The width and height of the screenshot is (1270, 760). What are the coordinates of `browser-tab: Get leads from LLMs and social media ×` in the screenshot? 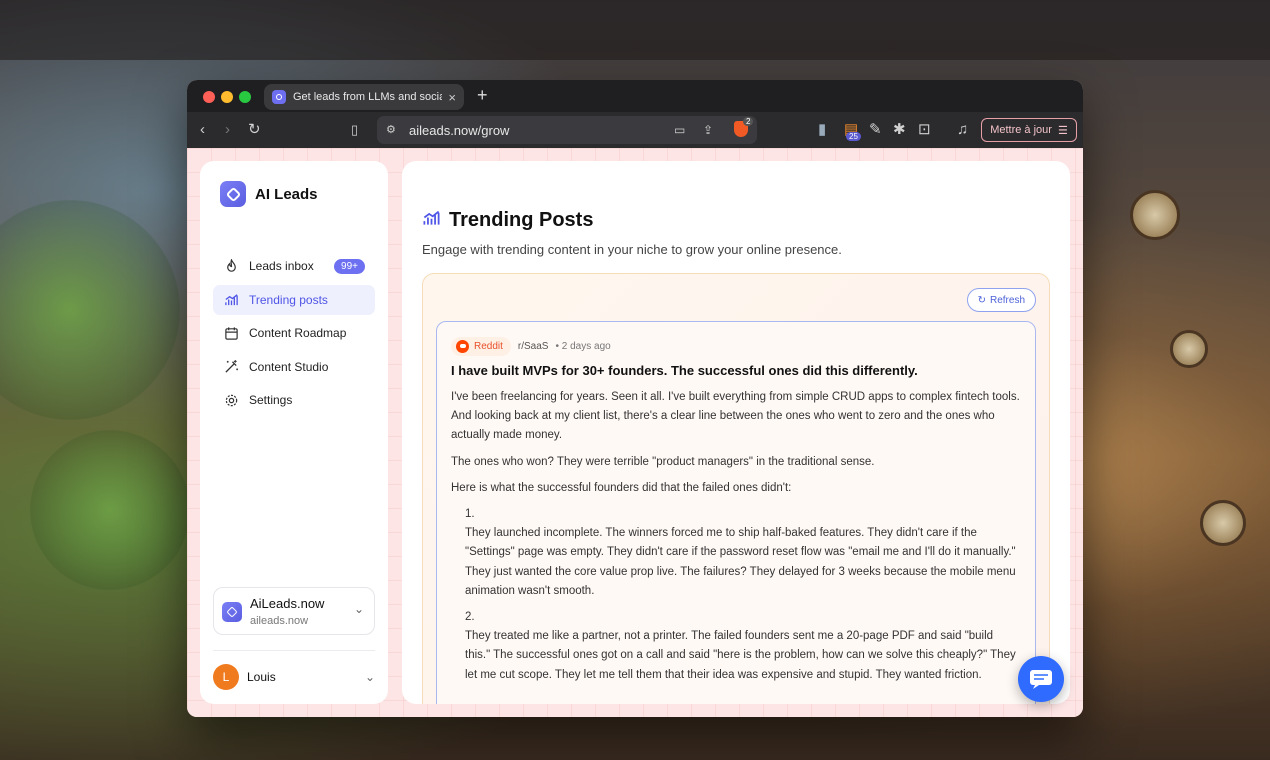 It's located at (364, 97).